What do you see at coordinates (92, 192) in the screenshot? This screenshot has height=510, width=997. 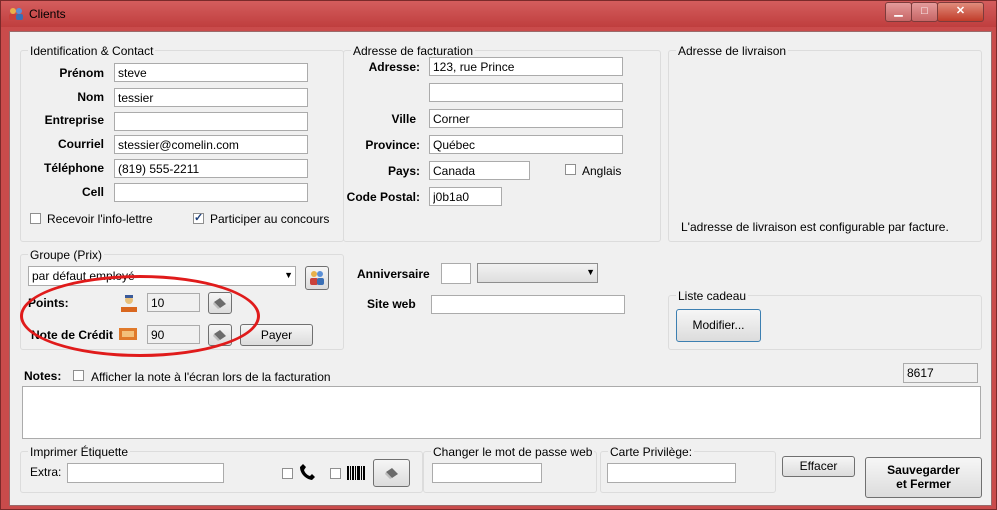 I see `cell-label: Cell` at bounding box center [92, 192].